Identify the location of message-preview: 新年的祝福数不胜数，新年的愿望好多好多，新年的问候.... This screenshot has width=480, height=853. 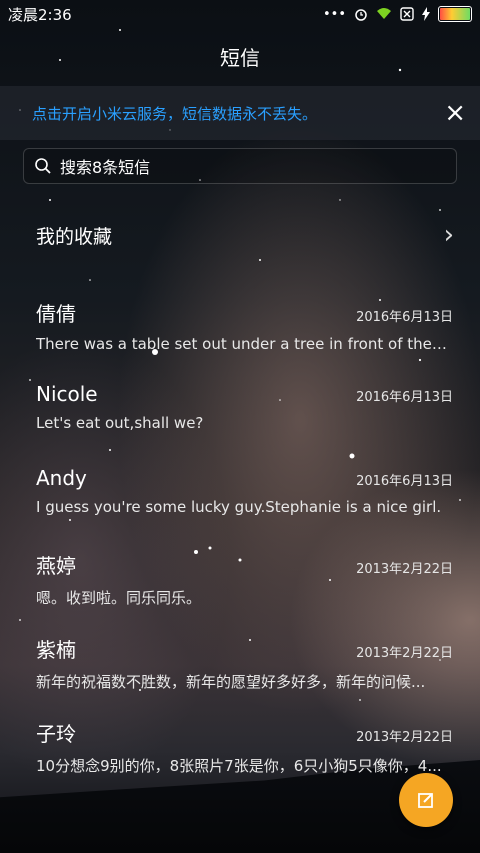
(231, 682).